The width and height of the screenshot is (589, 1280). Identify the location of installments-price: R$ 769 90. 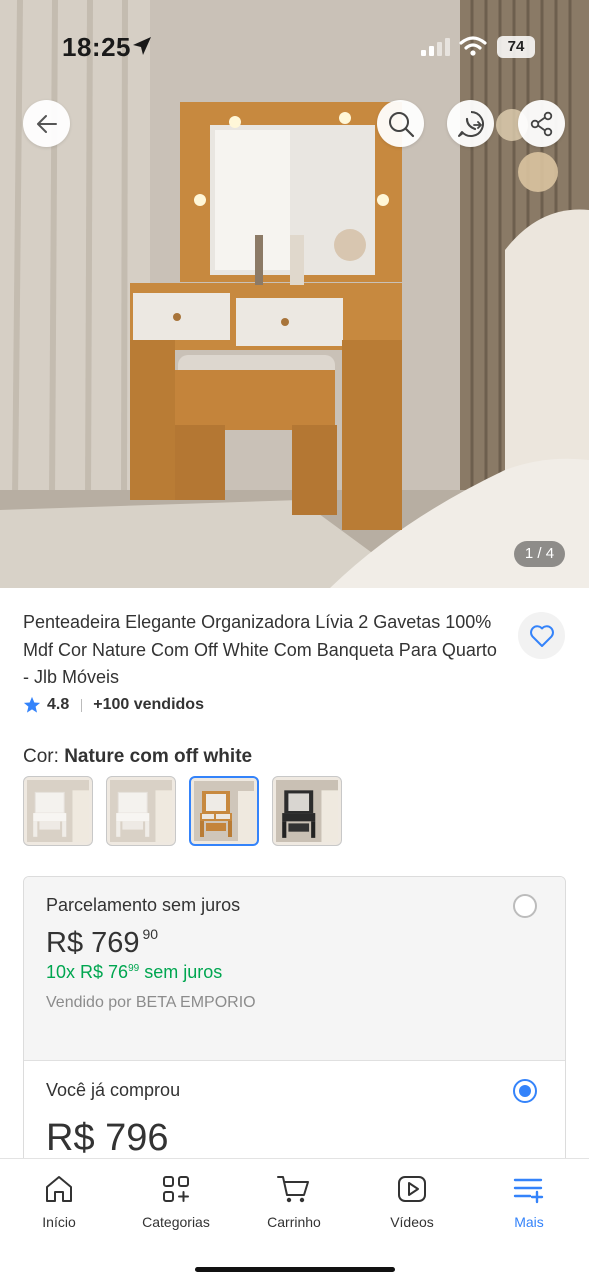
(102, 943).